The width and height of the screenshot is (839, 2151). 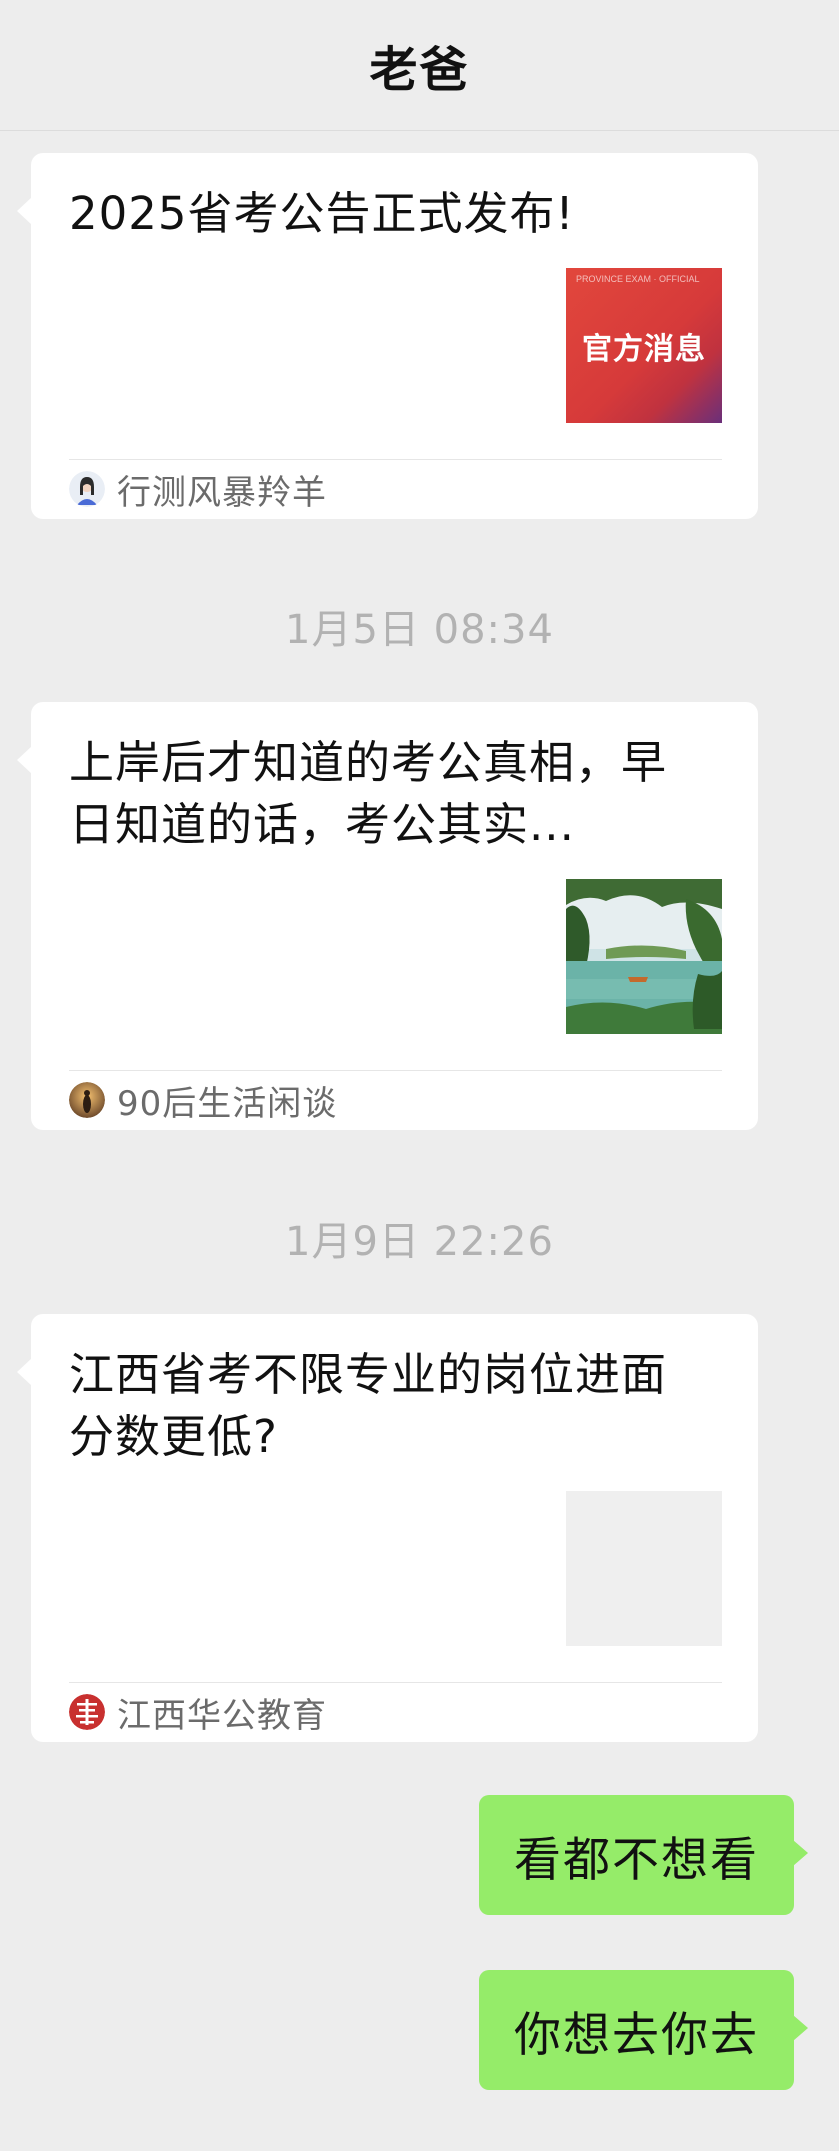 I want to click on source-name: 90后生活闲谈, so click(x=227, y=1103).